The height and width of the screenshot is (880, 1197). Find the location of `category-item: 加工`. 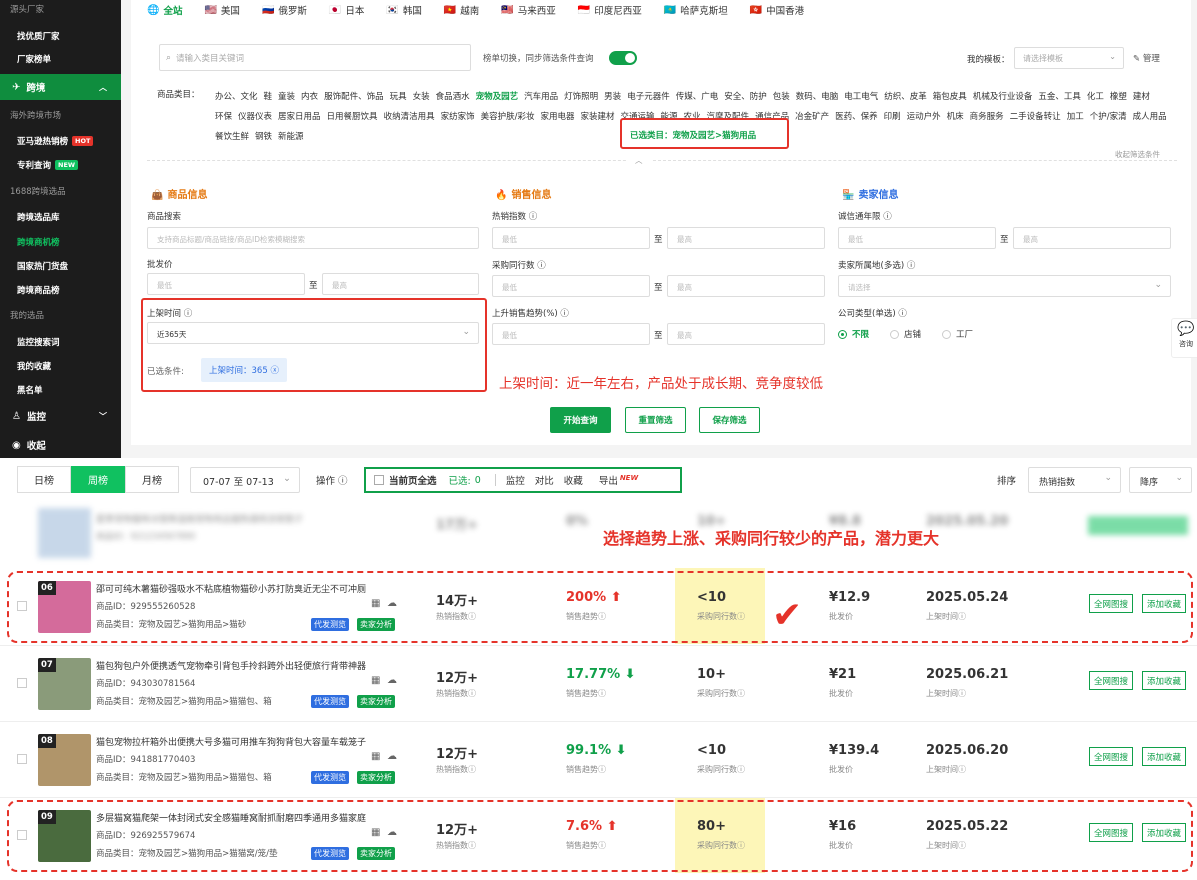

category-item: 加工 is located at coordinates (1075, 117).